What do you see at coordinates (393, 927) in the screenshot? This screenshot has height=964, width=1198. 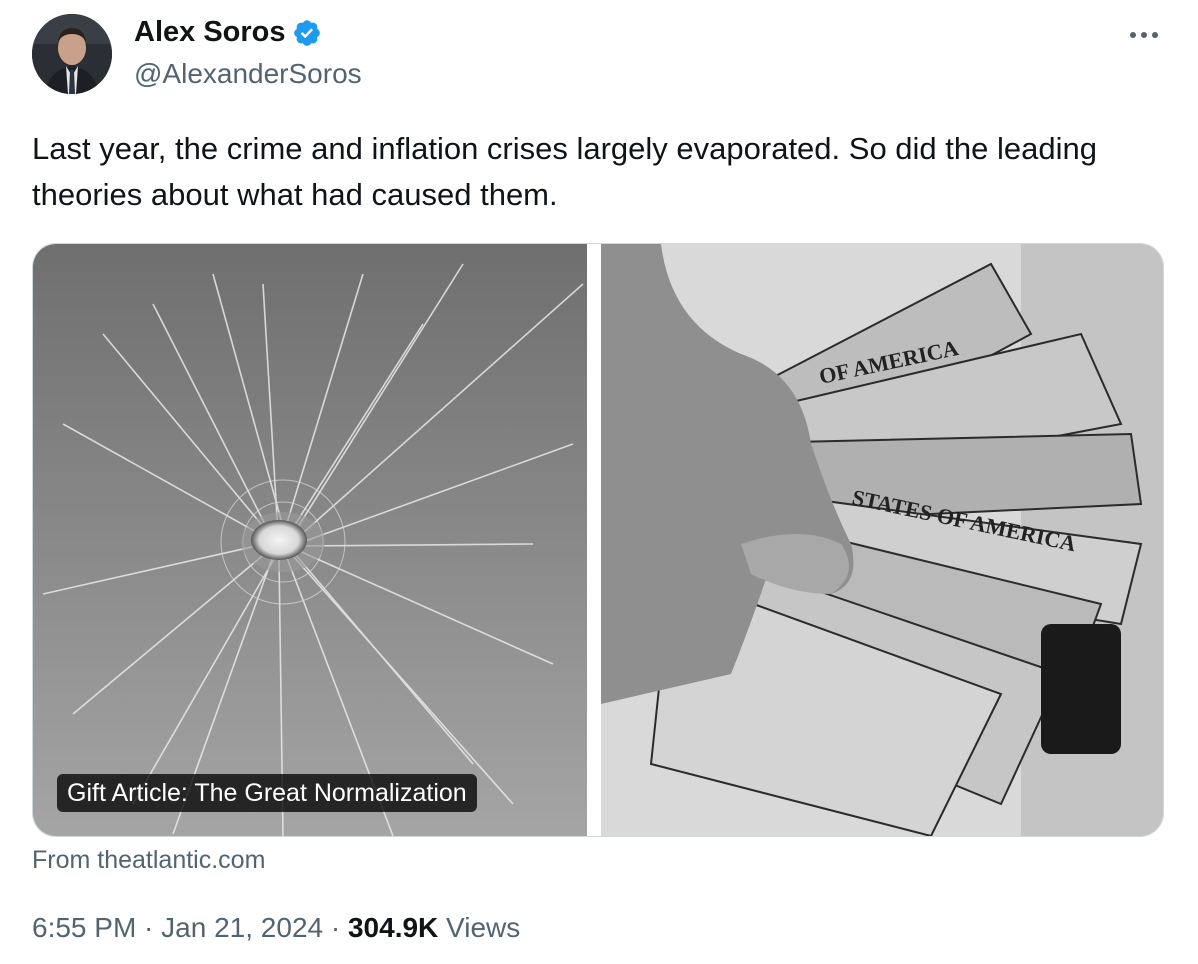 I see `views-count: 304.9K` at bounding box center [393, 927].